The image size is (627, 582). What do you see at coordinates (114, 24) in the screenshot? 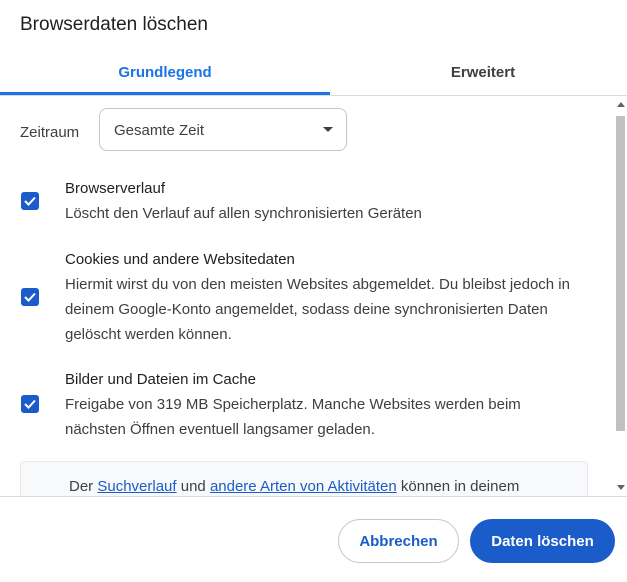
I see `dialog-title: Browserdaten löschen` at bounding box center [114, 24].